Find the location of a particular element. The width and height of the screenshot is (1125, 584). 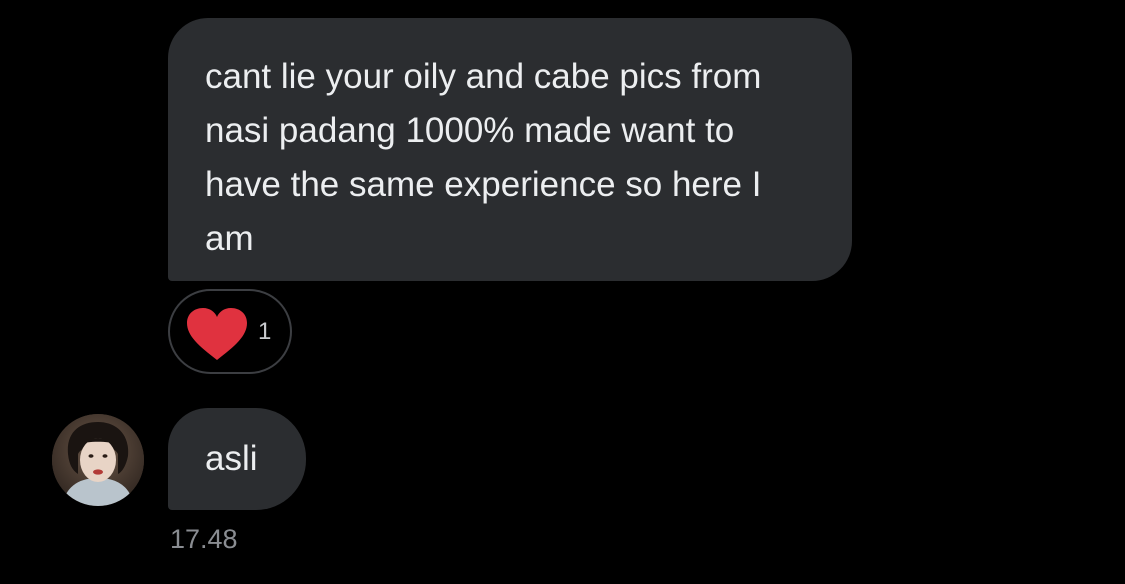

reaction-count: 1 is located at coordinates (265, 331).